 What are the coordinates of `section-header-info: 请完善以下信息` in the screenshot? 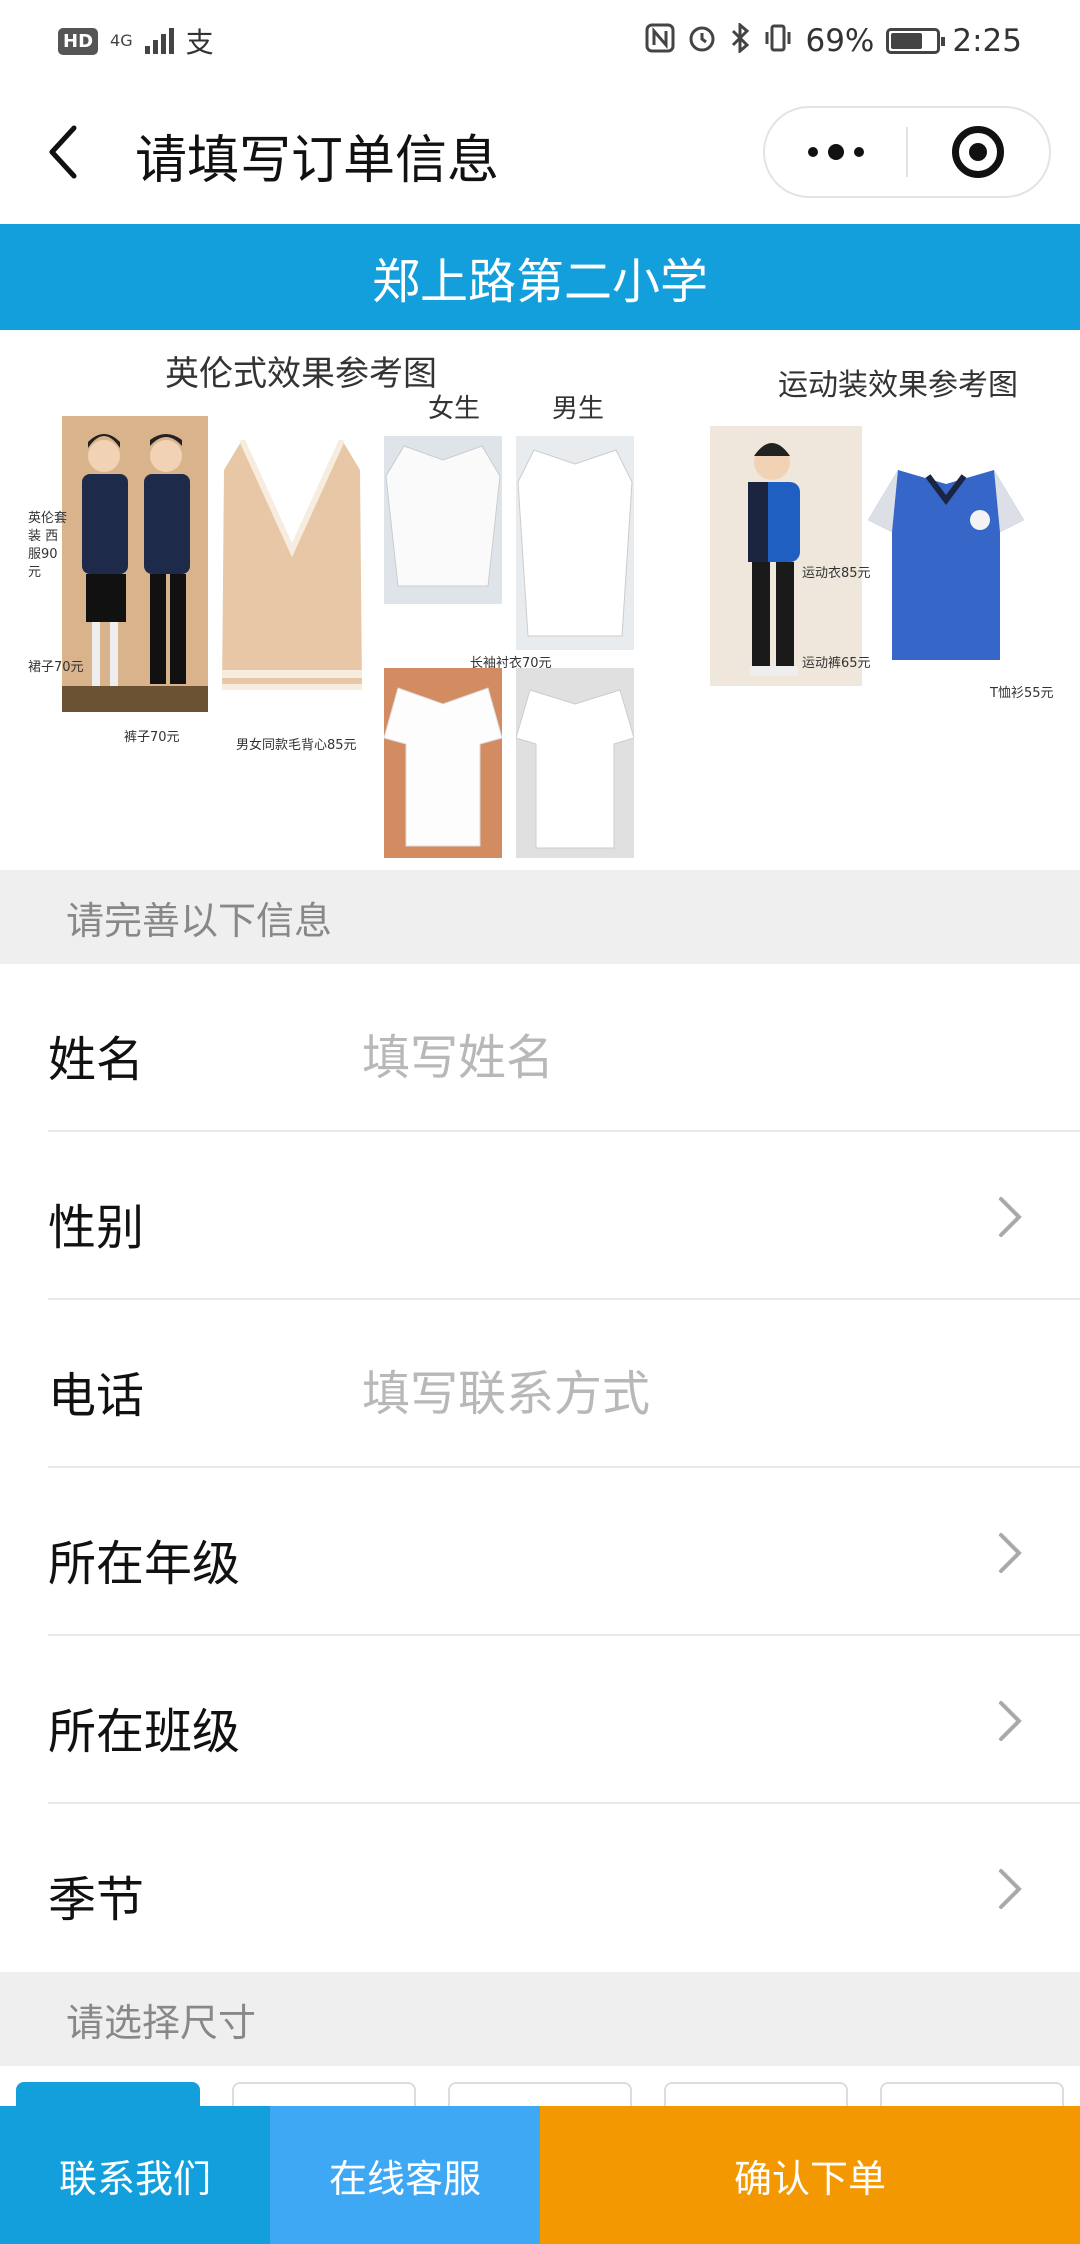 It's located at (540, 917).